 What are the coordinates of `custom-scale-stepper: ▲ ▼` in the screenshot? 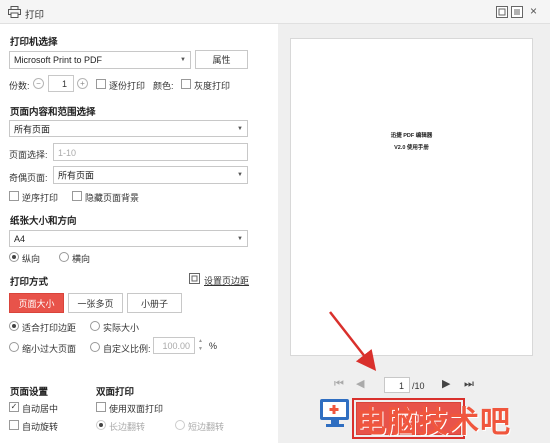 It's located at (201, 345).